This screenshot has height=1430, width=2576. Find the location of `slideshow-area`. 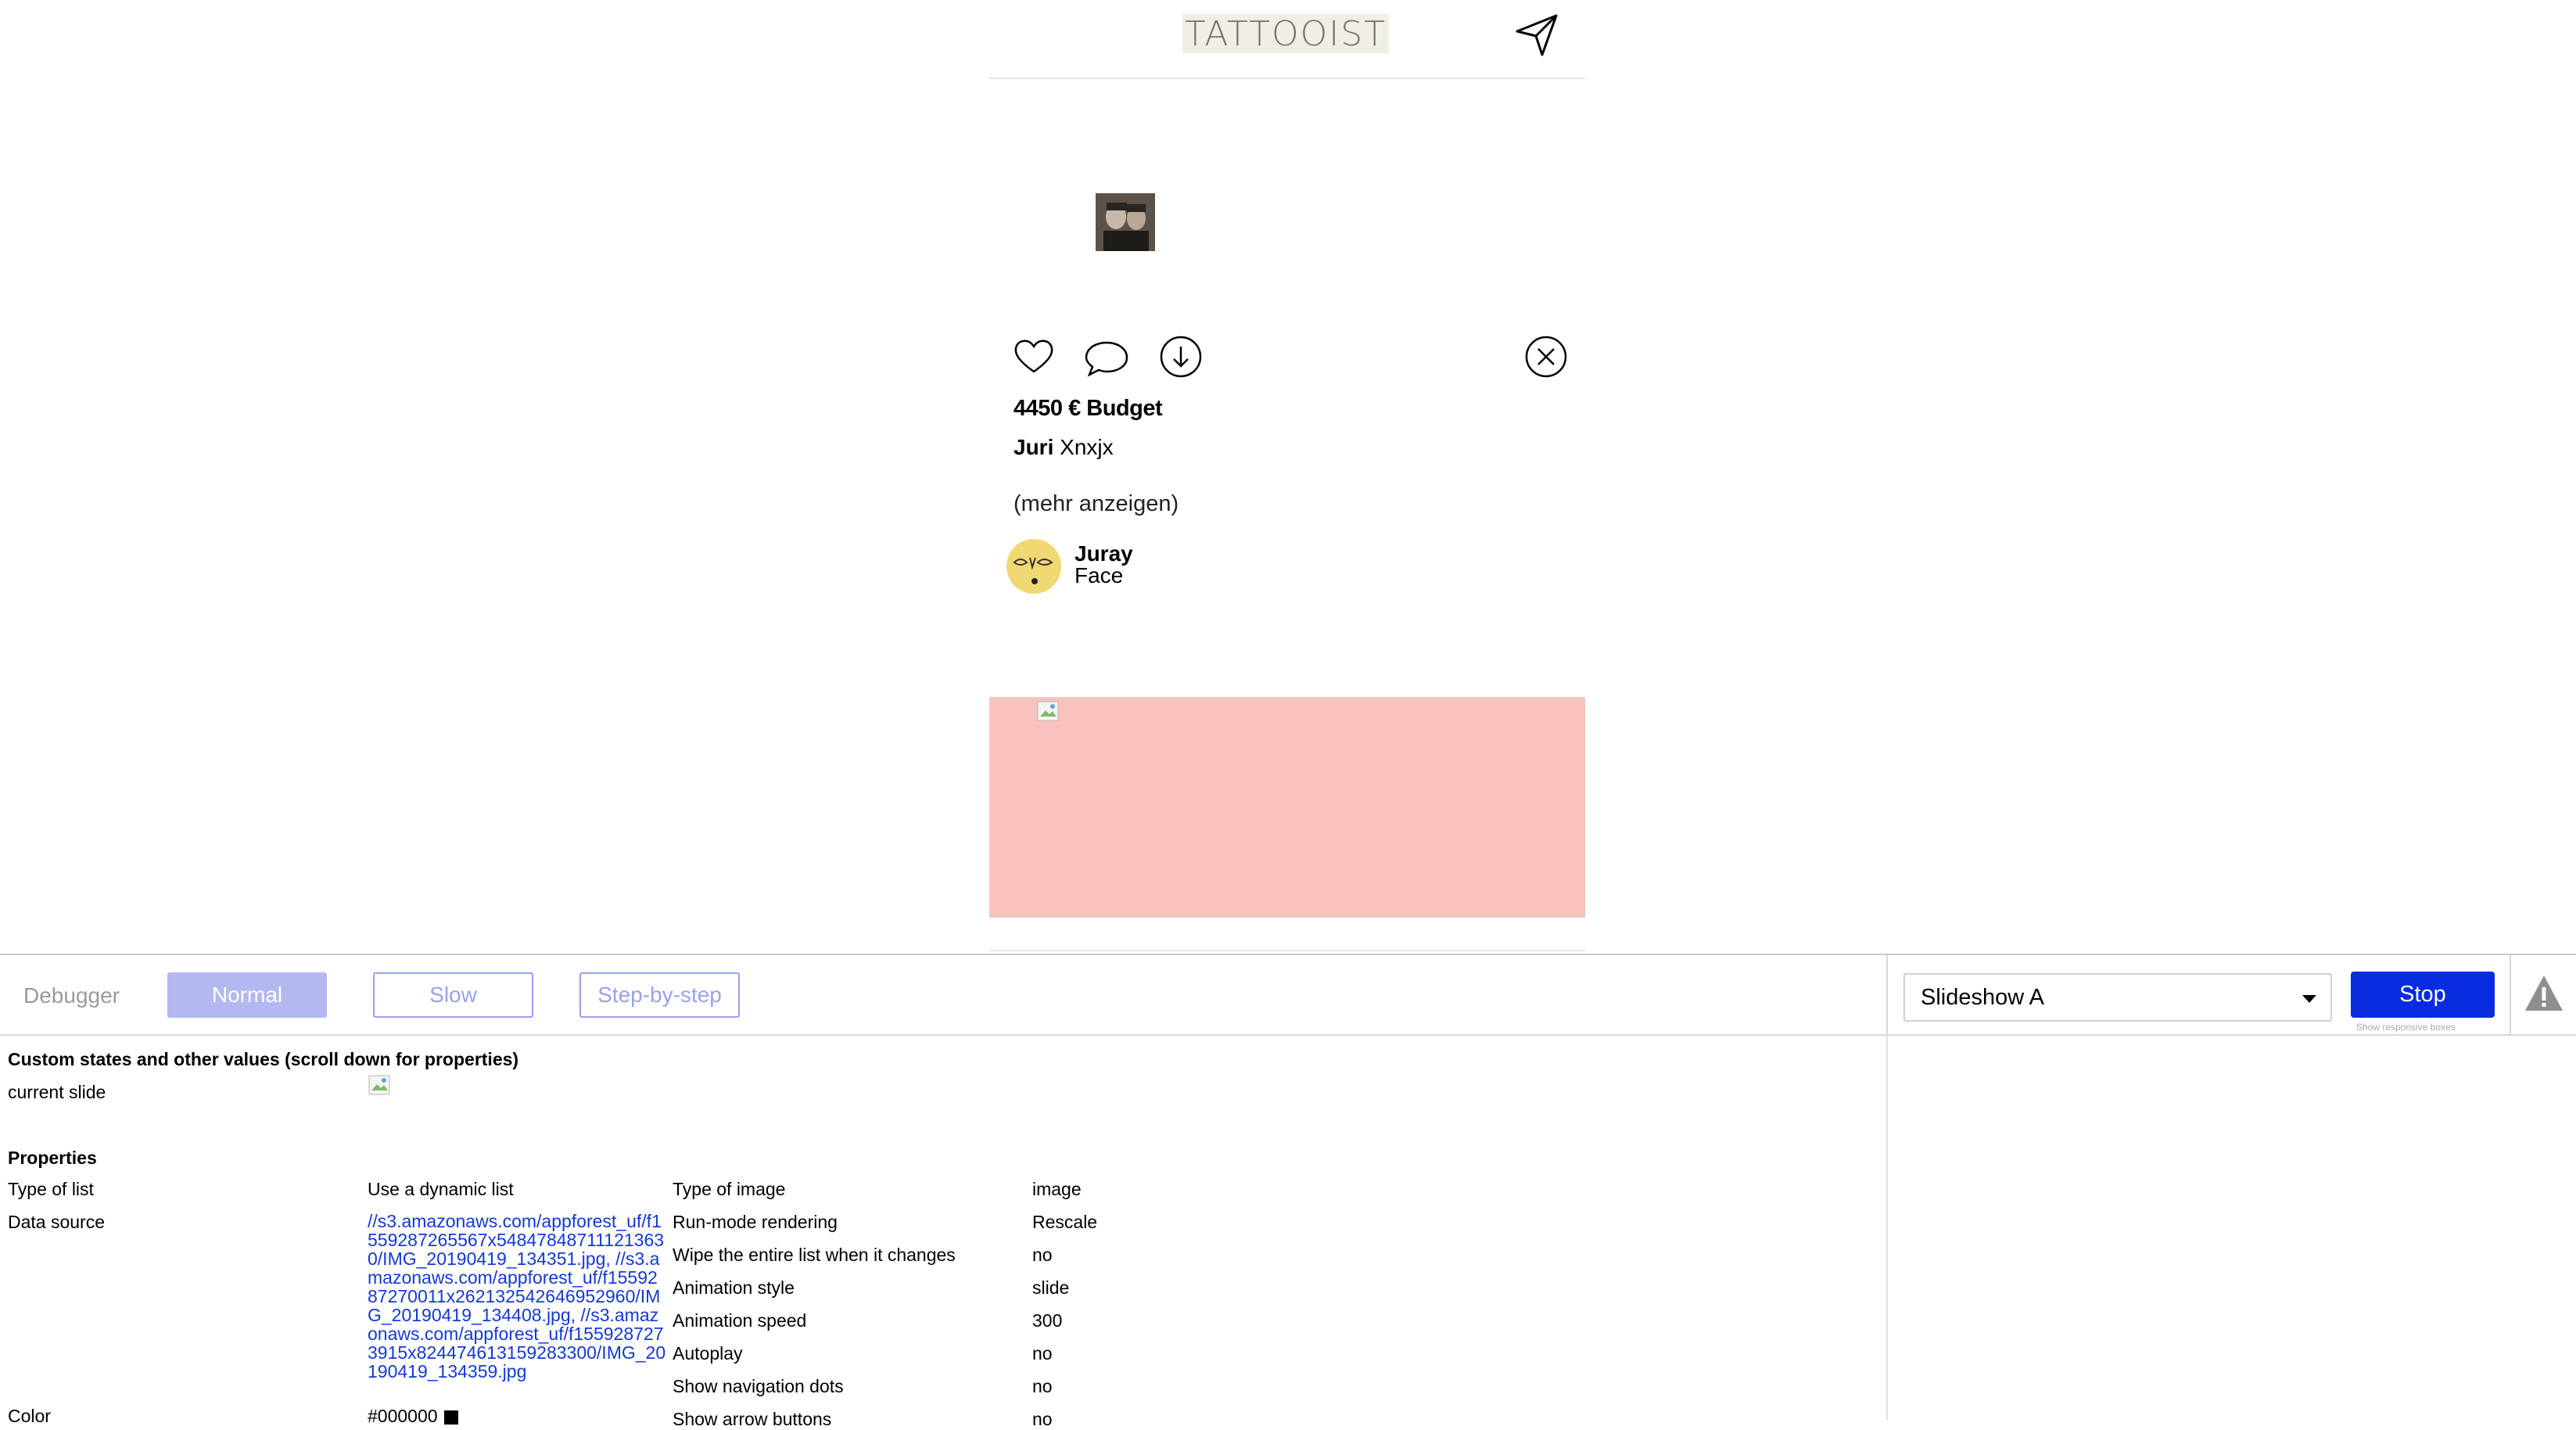

slideshow-area is located at coordinates (1287, 808).